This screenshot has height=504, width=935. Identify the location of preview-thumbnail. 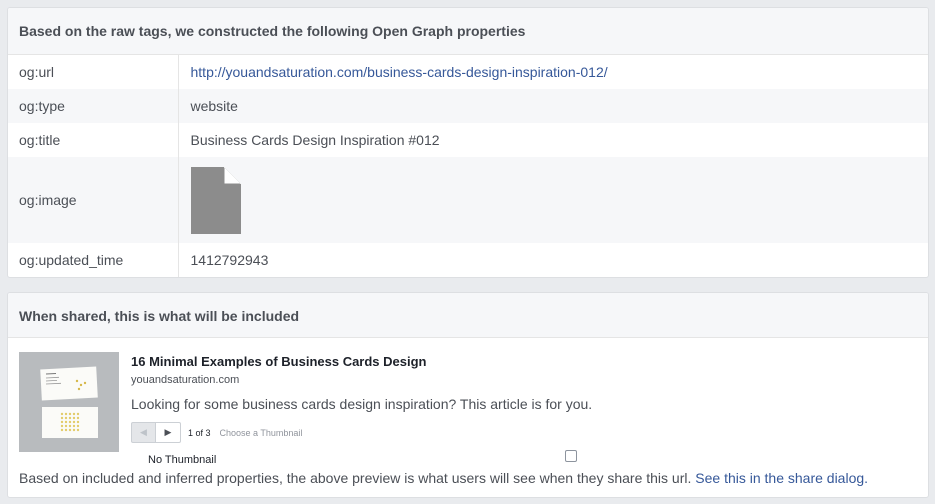
(69, 402).